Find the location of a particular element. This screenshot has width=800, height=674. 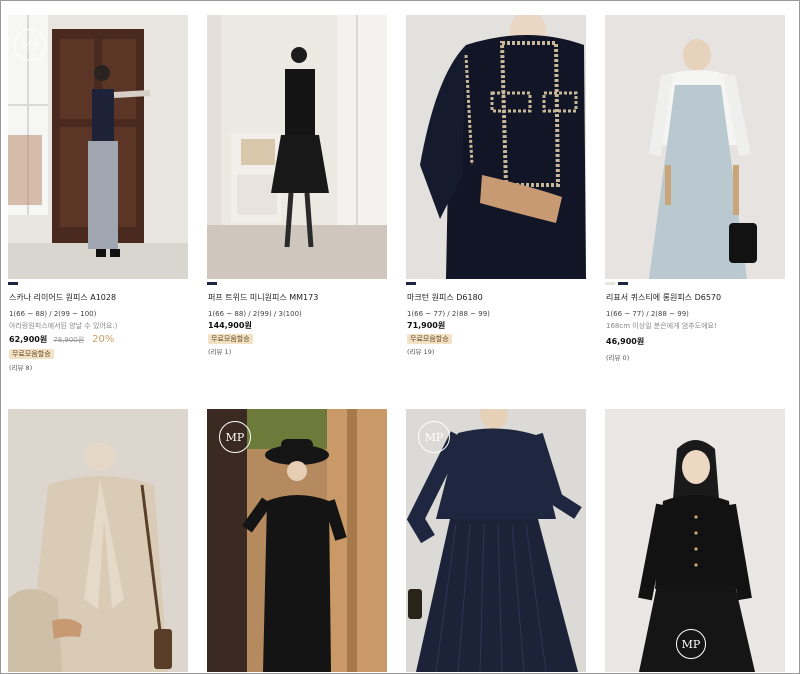

product-name: 마크턴 원피스 D6180 is located at coordinates (445, 297).